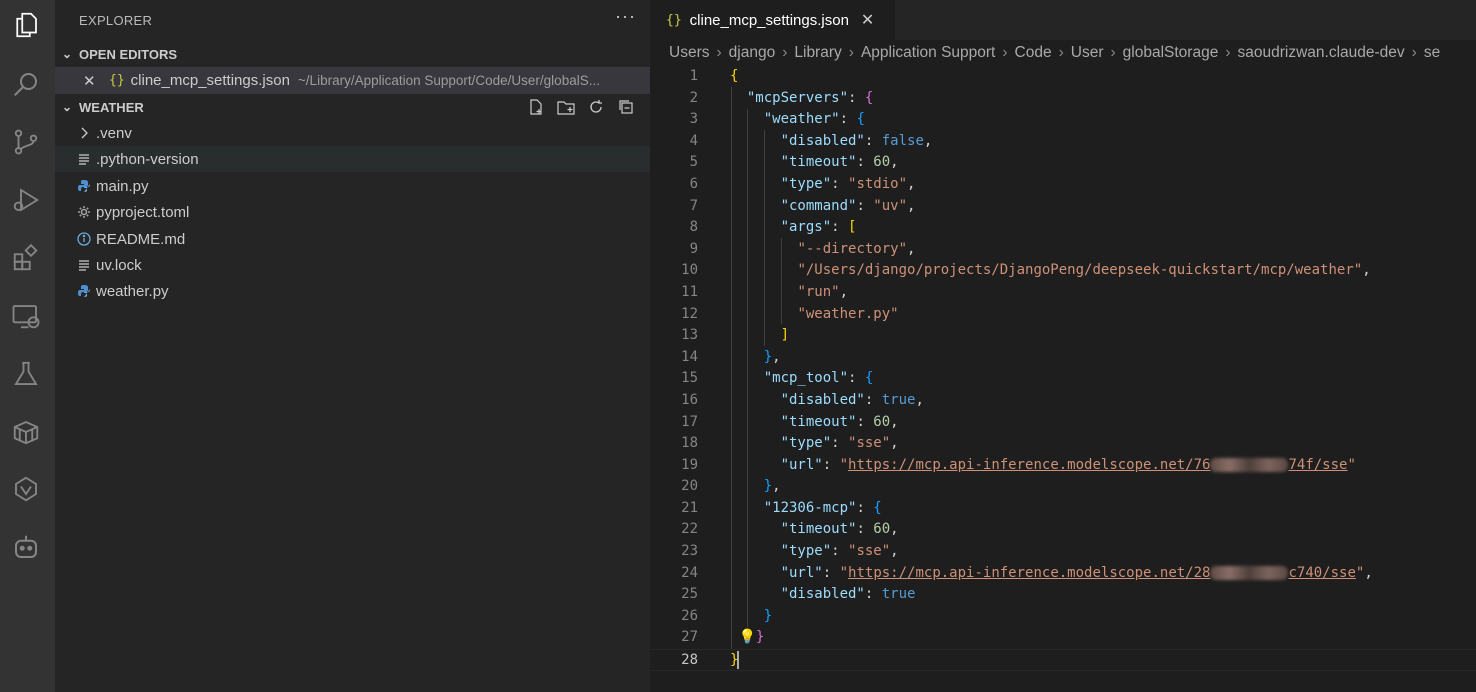 This screenshot has width=1476, height=692. I want to click on code-line: 16 "disabled": true,, so click(802, 399).